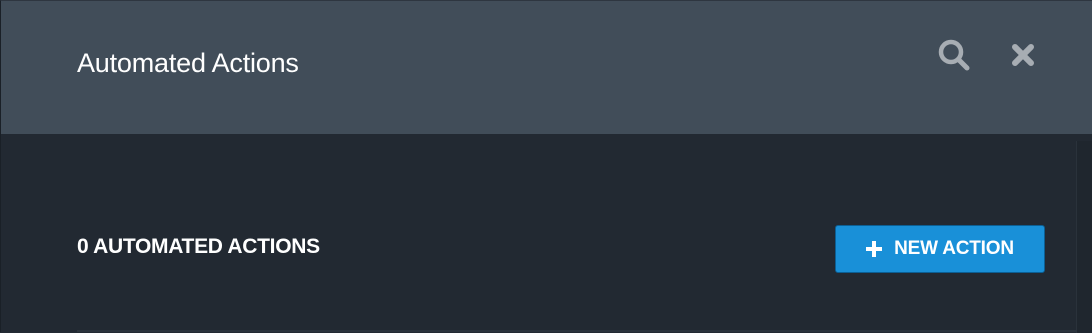  Describe the element at coordinates (188, 63) in the screenshot. I see `page-title: Automated Actions` at that location.